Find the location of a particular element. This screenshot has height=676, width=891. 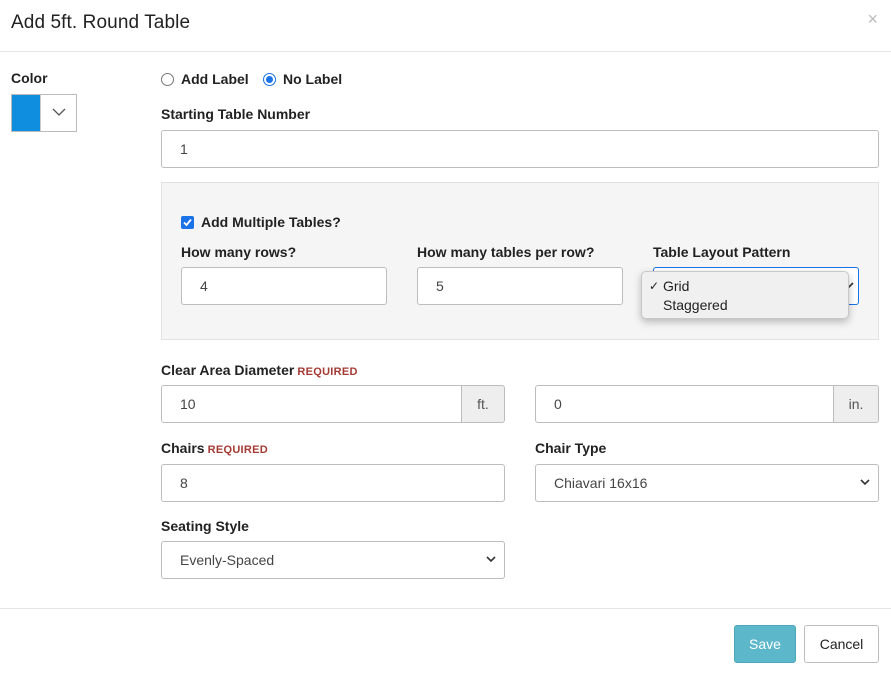

radio-no-label-text: No Label is located at coordinates (313, 79).